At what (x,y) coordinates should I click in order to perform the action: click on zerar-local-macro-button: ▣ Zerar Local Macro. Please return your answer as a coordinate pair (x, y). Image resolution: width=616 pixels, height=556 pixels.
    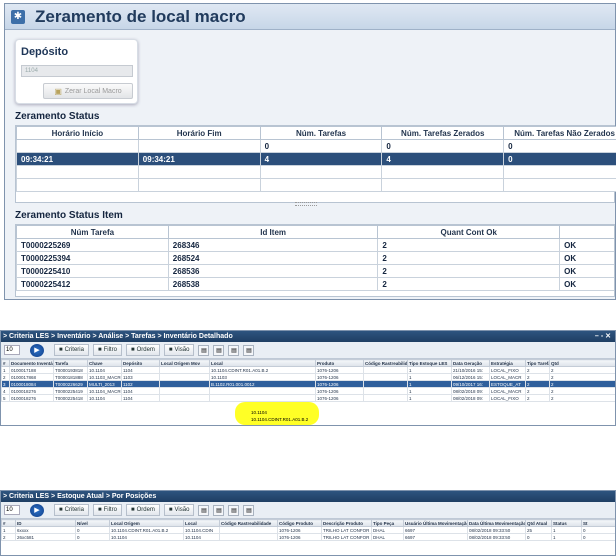
    Looking at the image, I should click on (88, 91).